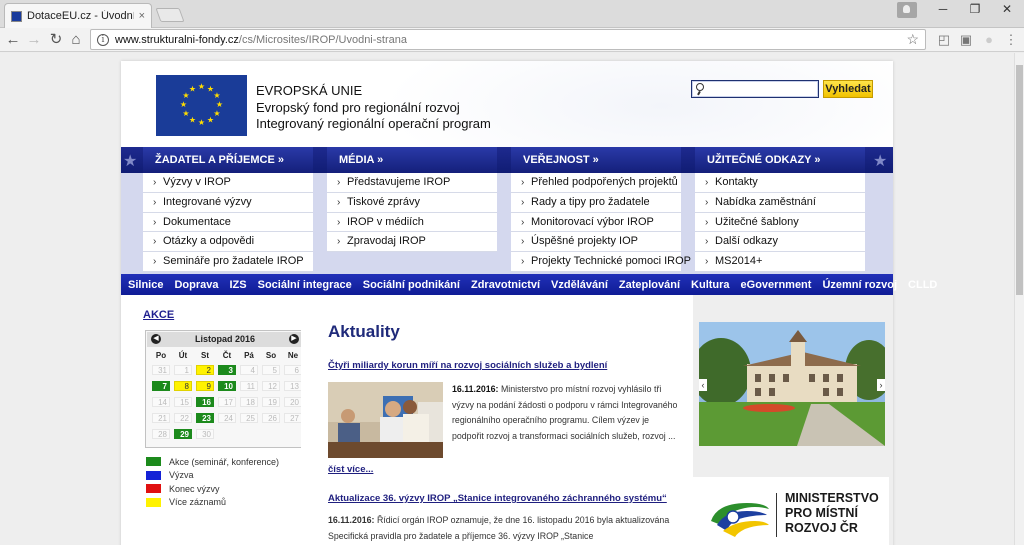 This screenshot has height=545, width=1024. What do you see at coordinates (848, 89) in the screenshot?
I see `search-button: Vyhledat` at bounding box center [848, 89].